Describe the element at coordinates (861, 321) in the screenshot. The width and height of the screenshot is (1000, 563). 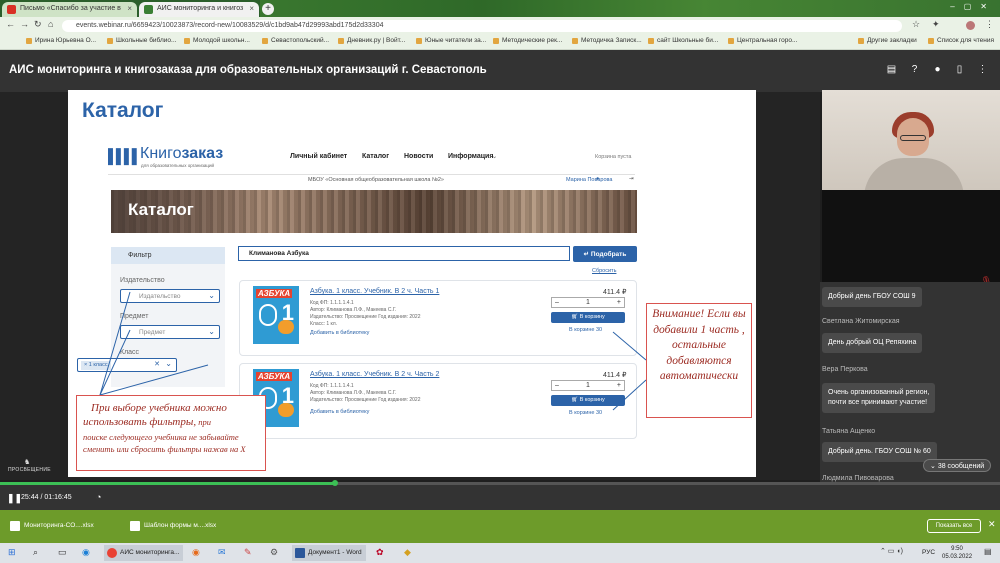
I see `chat-author: Светлана Житомирская` at that location.